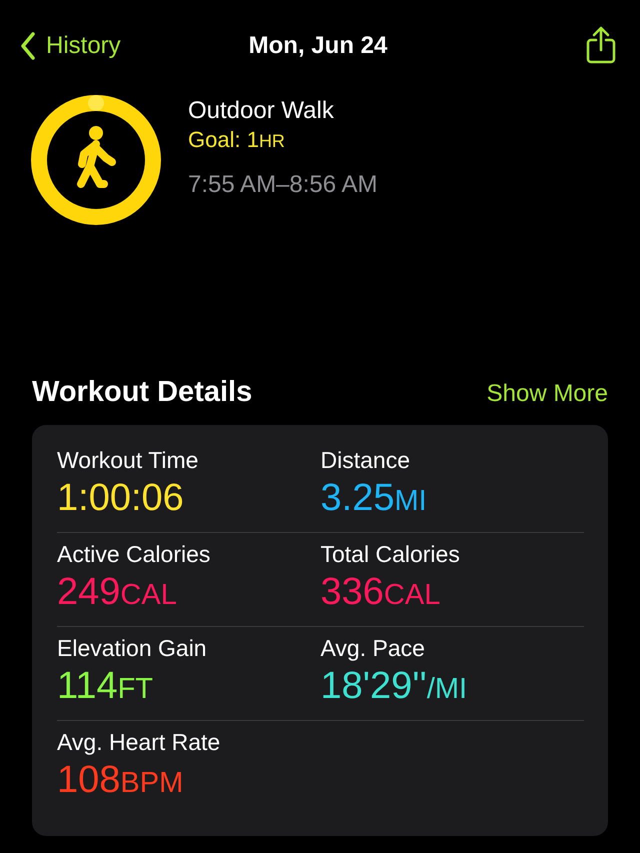 This screenshot has height=853, width=640. Describe the element at coordinates (381, 592) in the screenshot. I see `metric-value: 336CAL` at that location.